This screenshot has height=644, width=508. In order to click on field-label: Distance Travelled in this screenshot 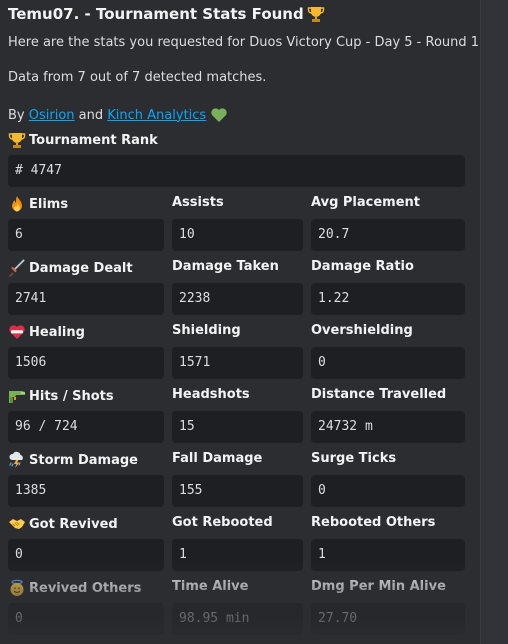, I will do `click(378, 394)`.